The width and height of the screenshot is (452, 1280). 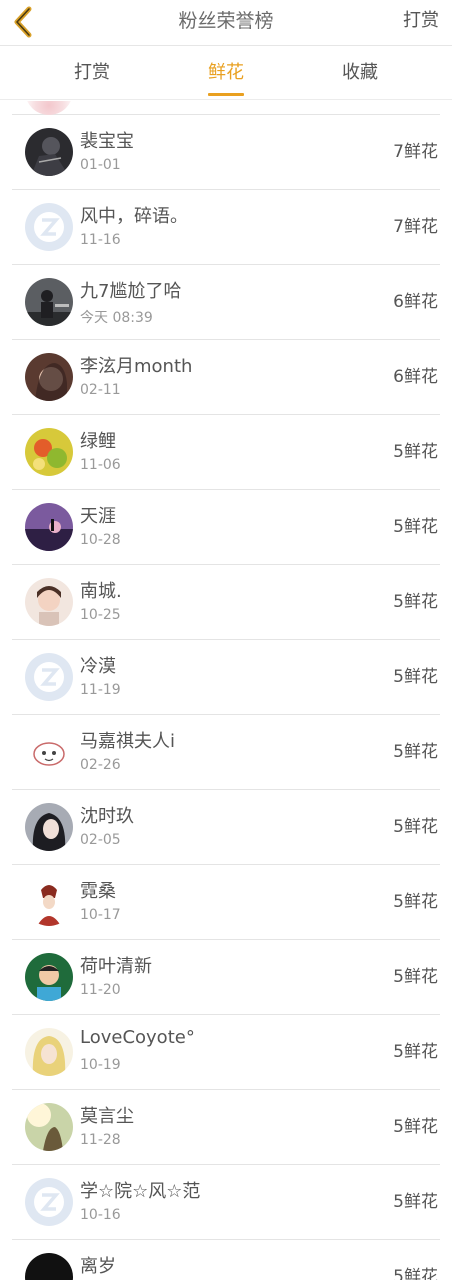 What do you see at coordinates (100, 690) in the screenshot?
I see `gift-date: 11-19` at bounding box center [100, 690].